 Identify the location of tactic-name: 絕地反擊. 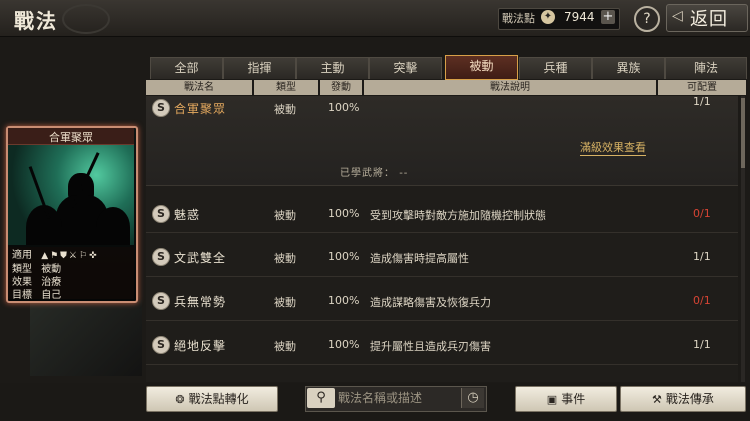
(200, 346).